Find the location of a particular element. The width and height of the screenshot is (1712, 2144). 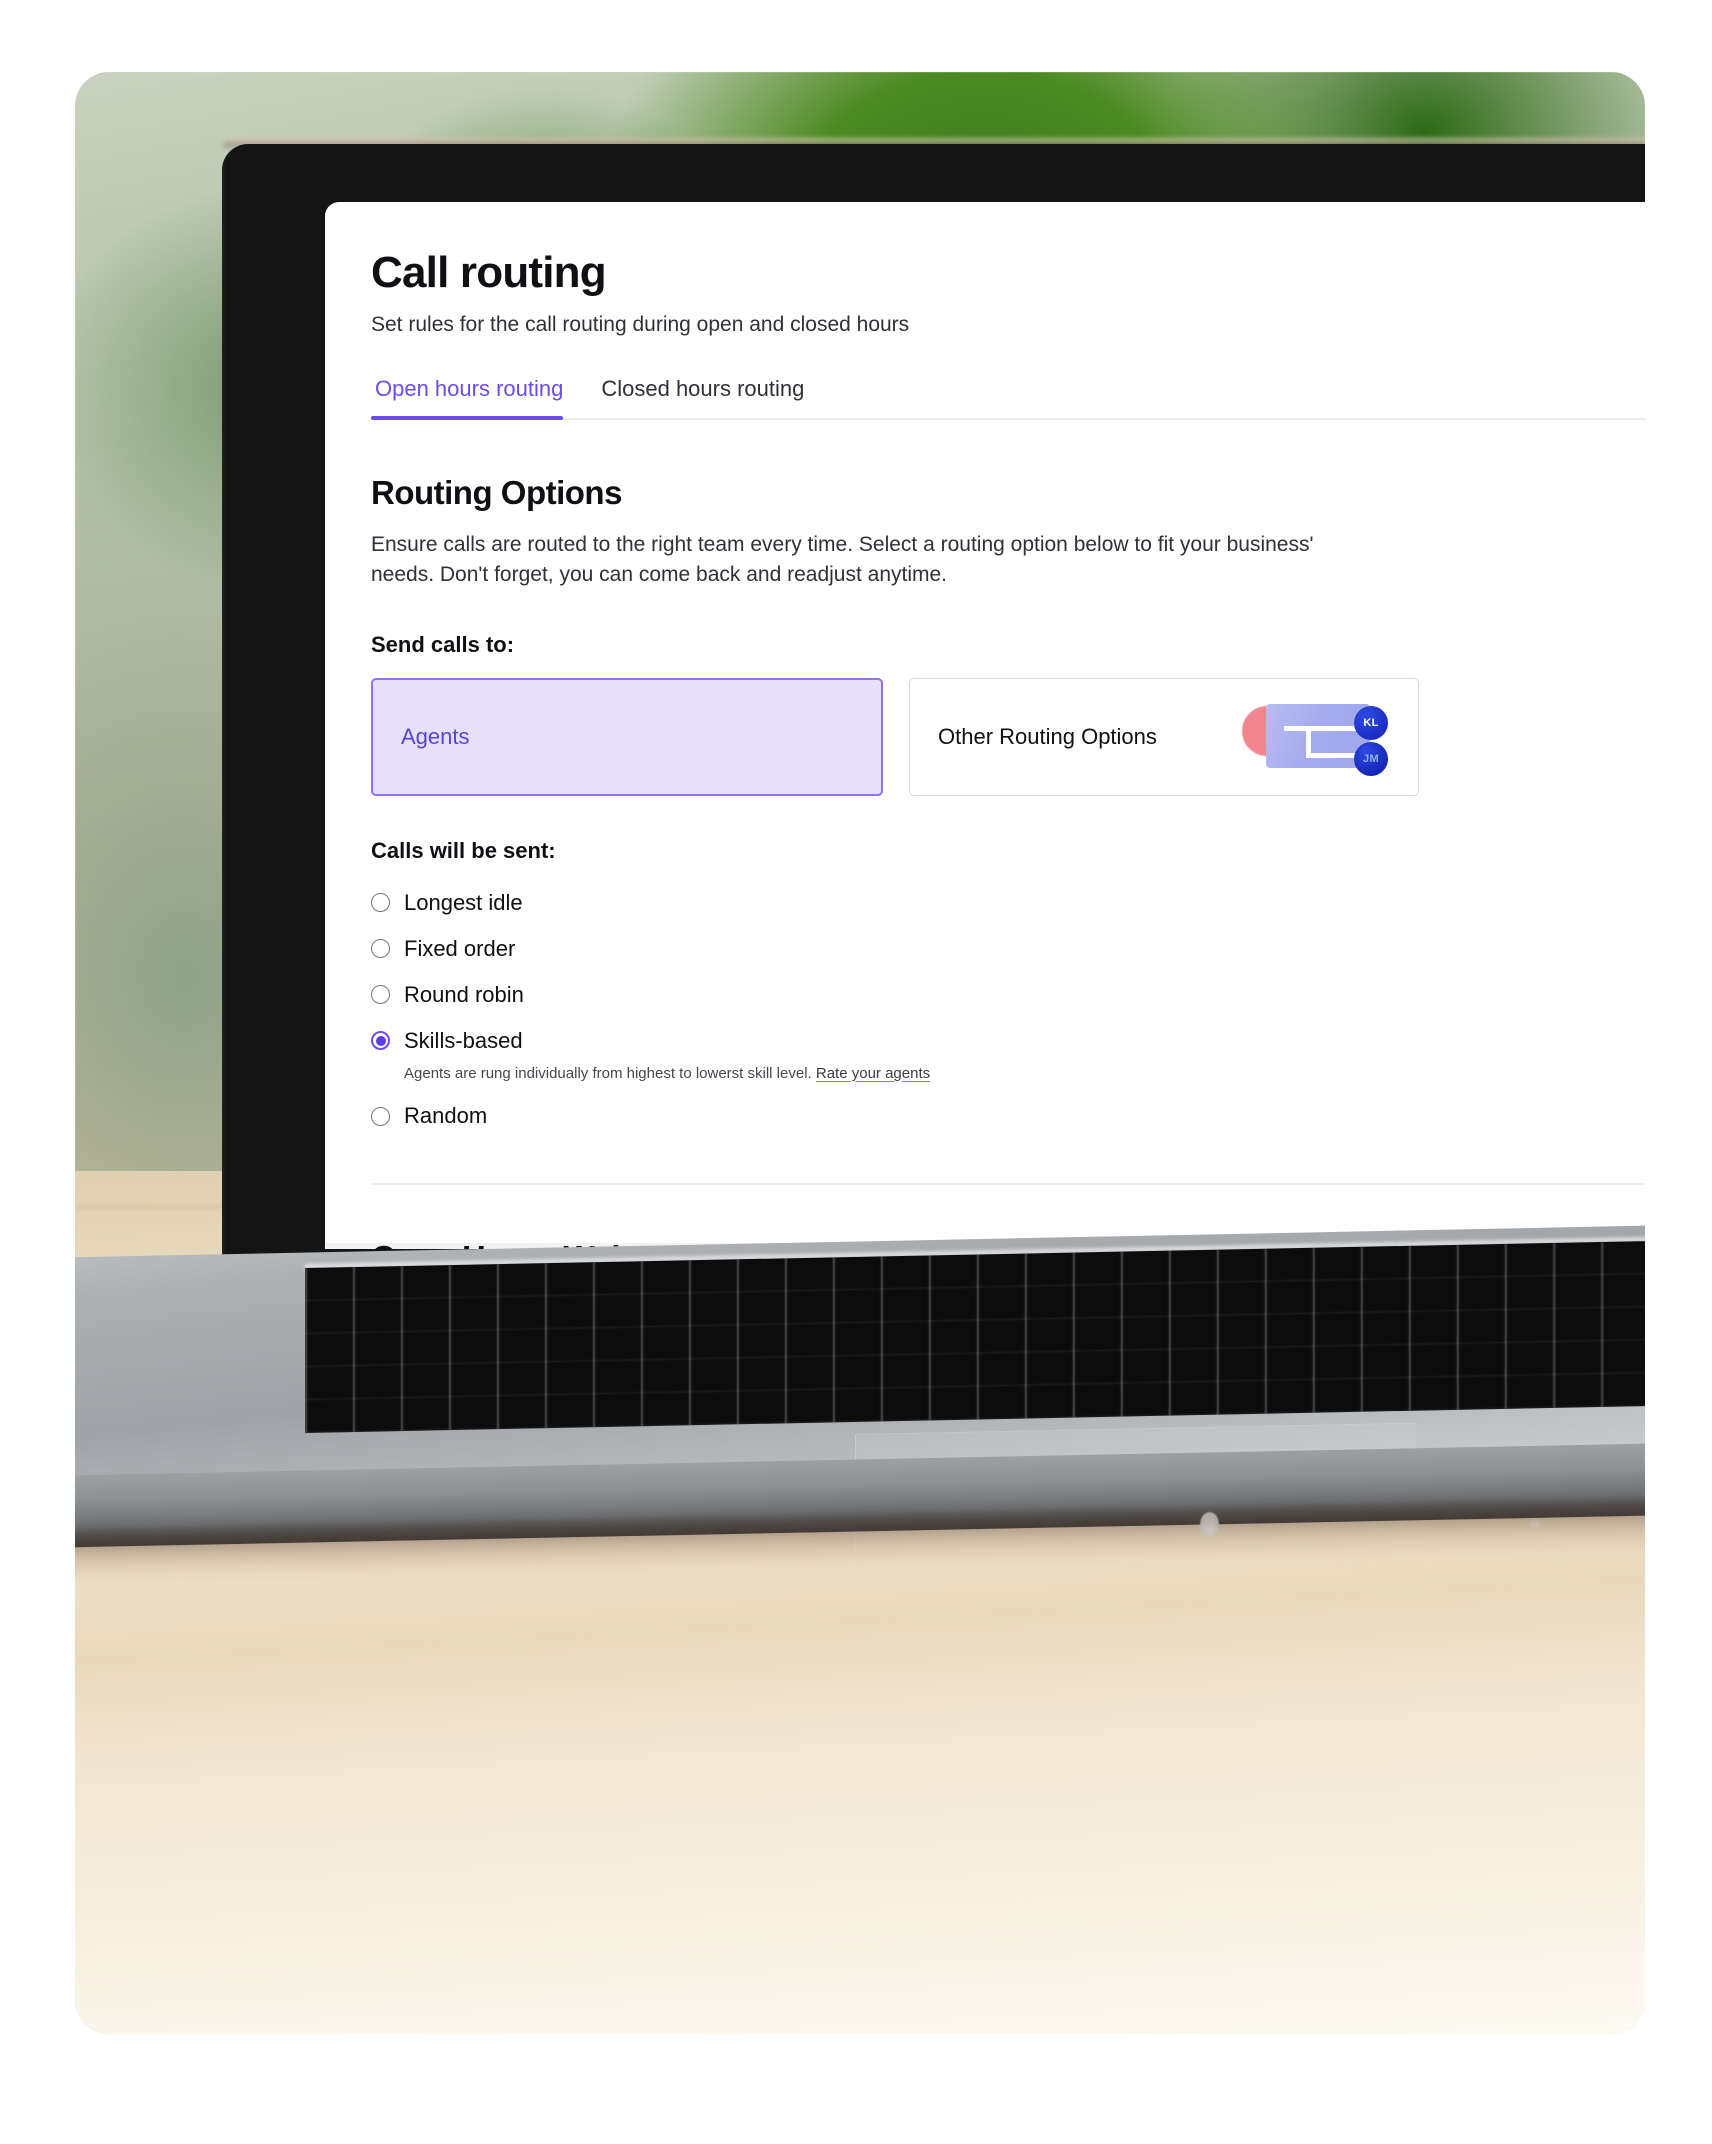

radio-fixed-order-icon is located at coordinates (380, 949).